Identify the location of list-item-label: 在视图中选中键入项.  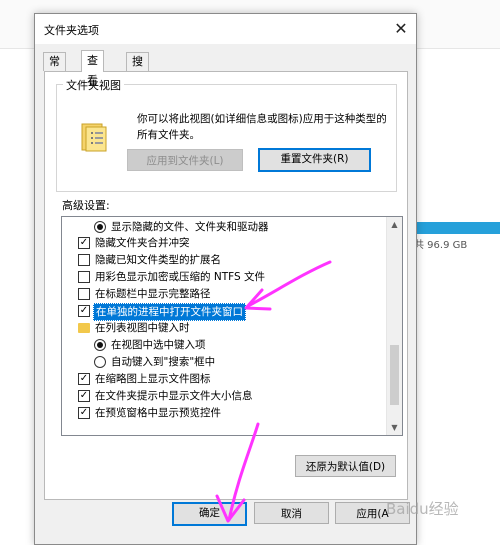
(158, 345).